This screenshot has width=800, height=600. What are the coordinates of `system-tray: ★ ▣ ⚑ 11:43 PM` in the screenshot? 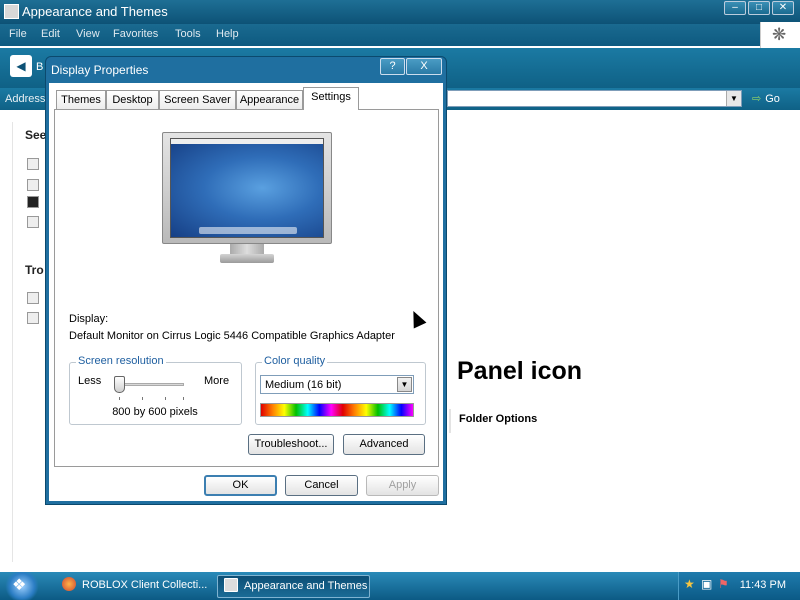 It's located at (739, 586).